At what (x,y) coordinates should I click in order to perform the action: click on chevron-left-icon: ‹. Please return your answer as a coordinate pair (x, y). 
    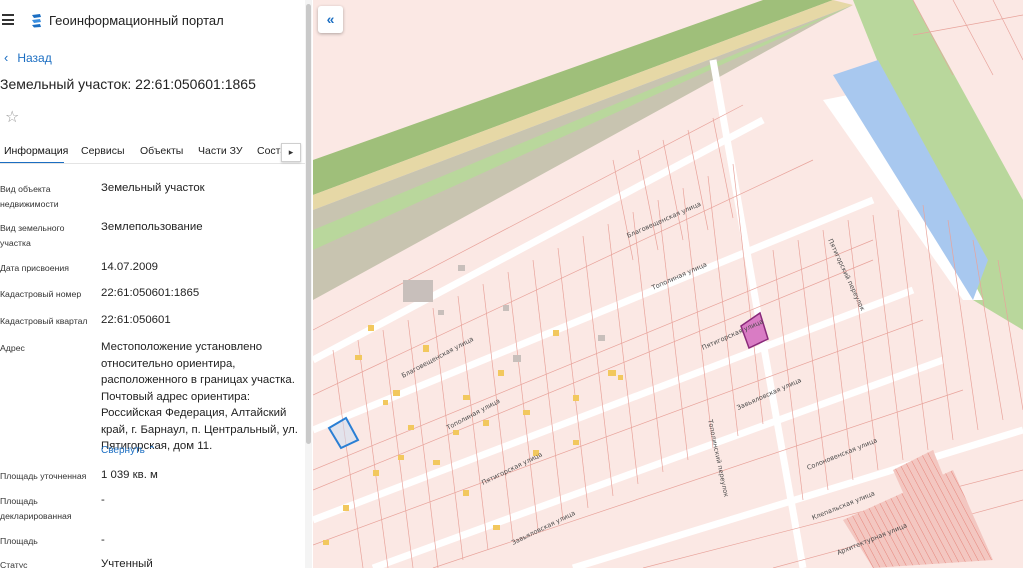
    Looking at the image, I should click on (6, 57).